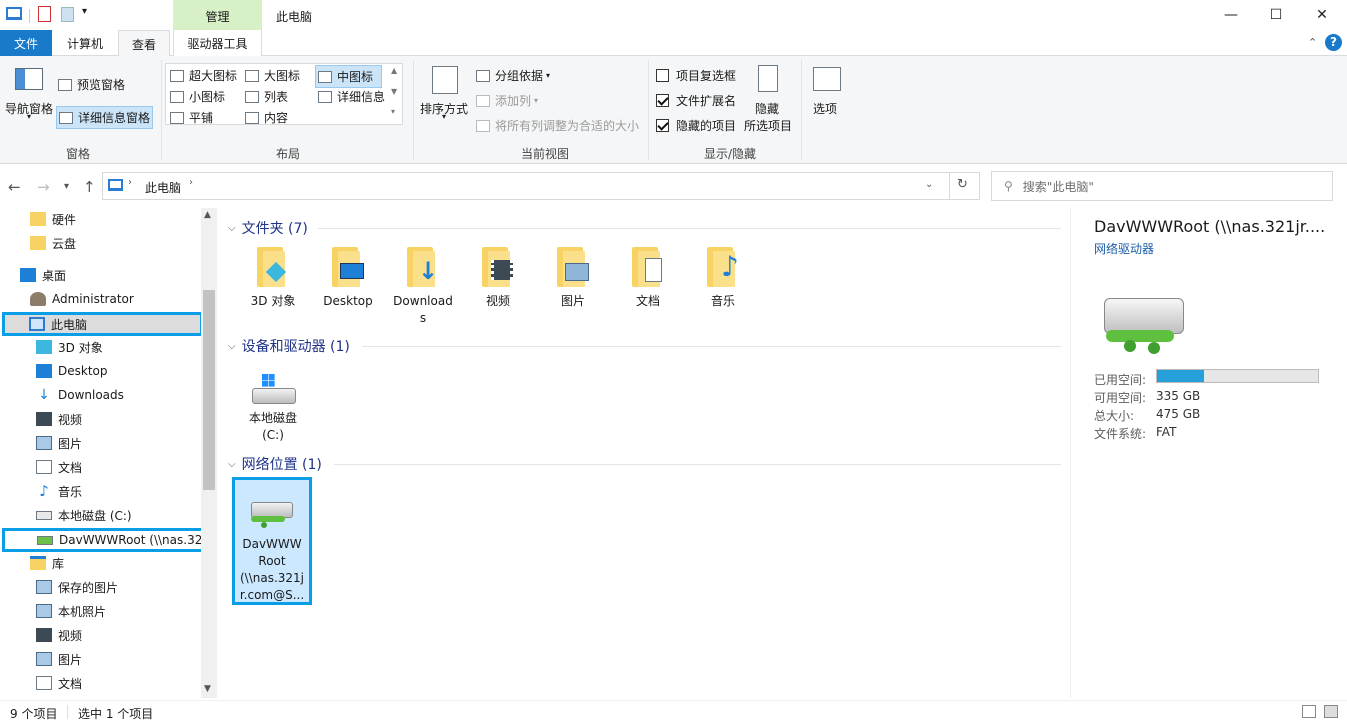 Image resolution: width=1347 pixels, height=725 pixels. I want to click on nav-item-davwwwroot: DavWWWRoot (\\nas.321, so click(104, 540).